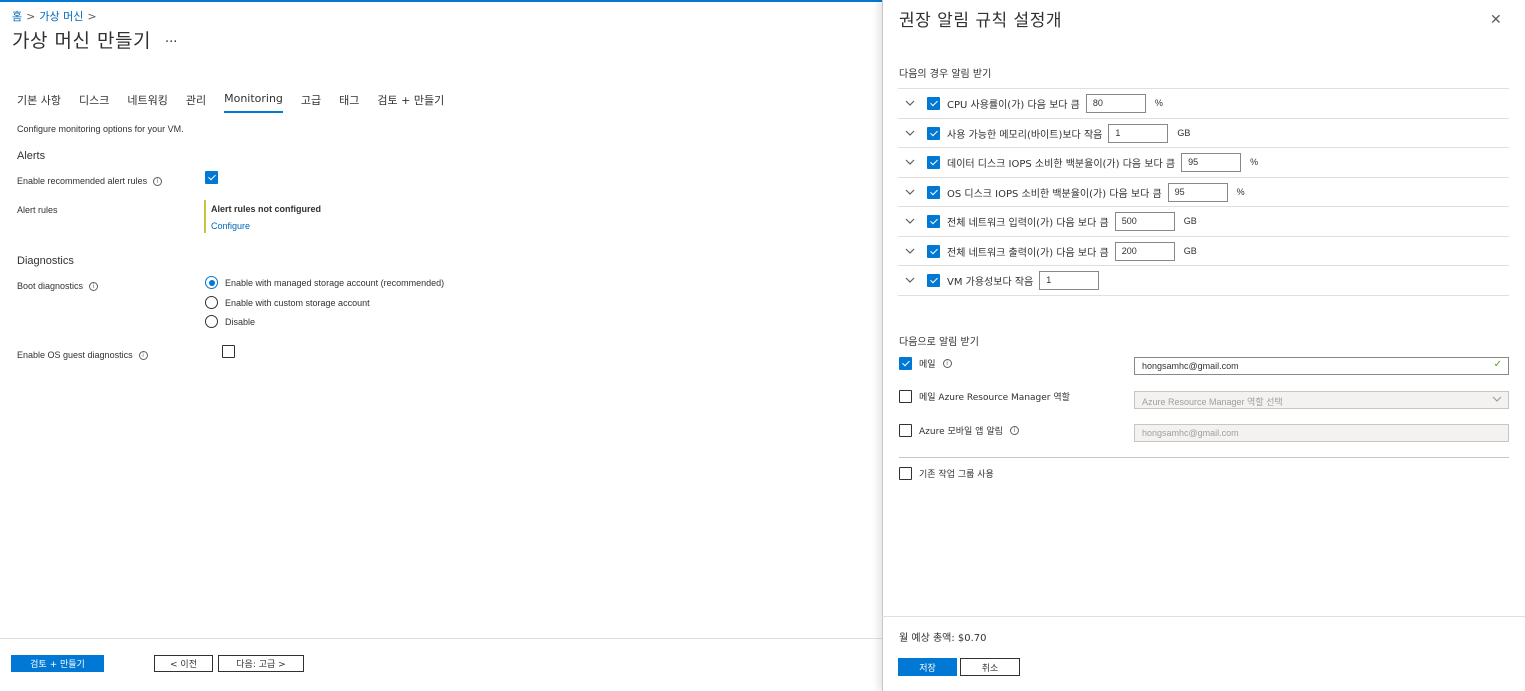 This screenshot has width=1525, height=691. I want to click on enable-recommended-checkbox, so click(211, 177).